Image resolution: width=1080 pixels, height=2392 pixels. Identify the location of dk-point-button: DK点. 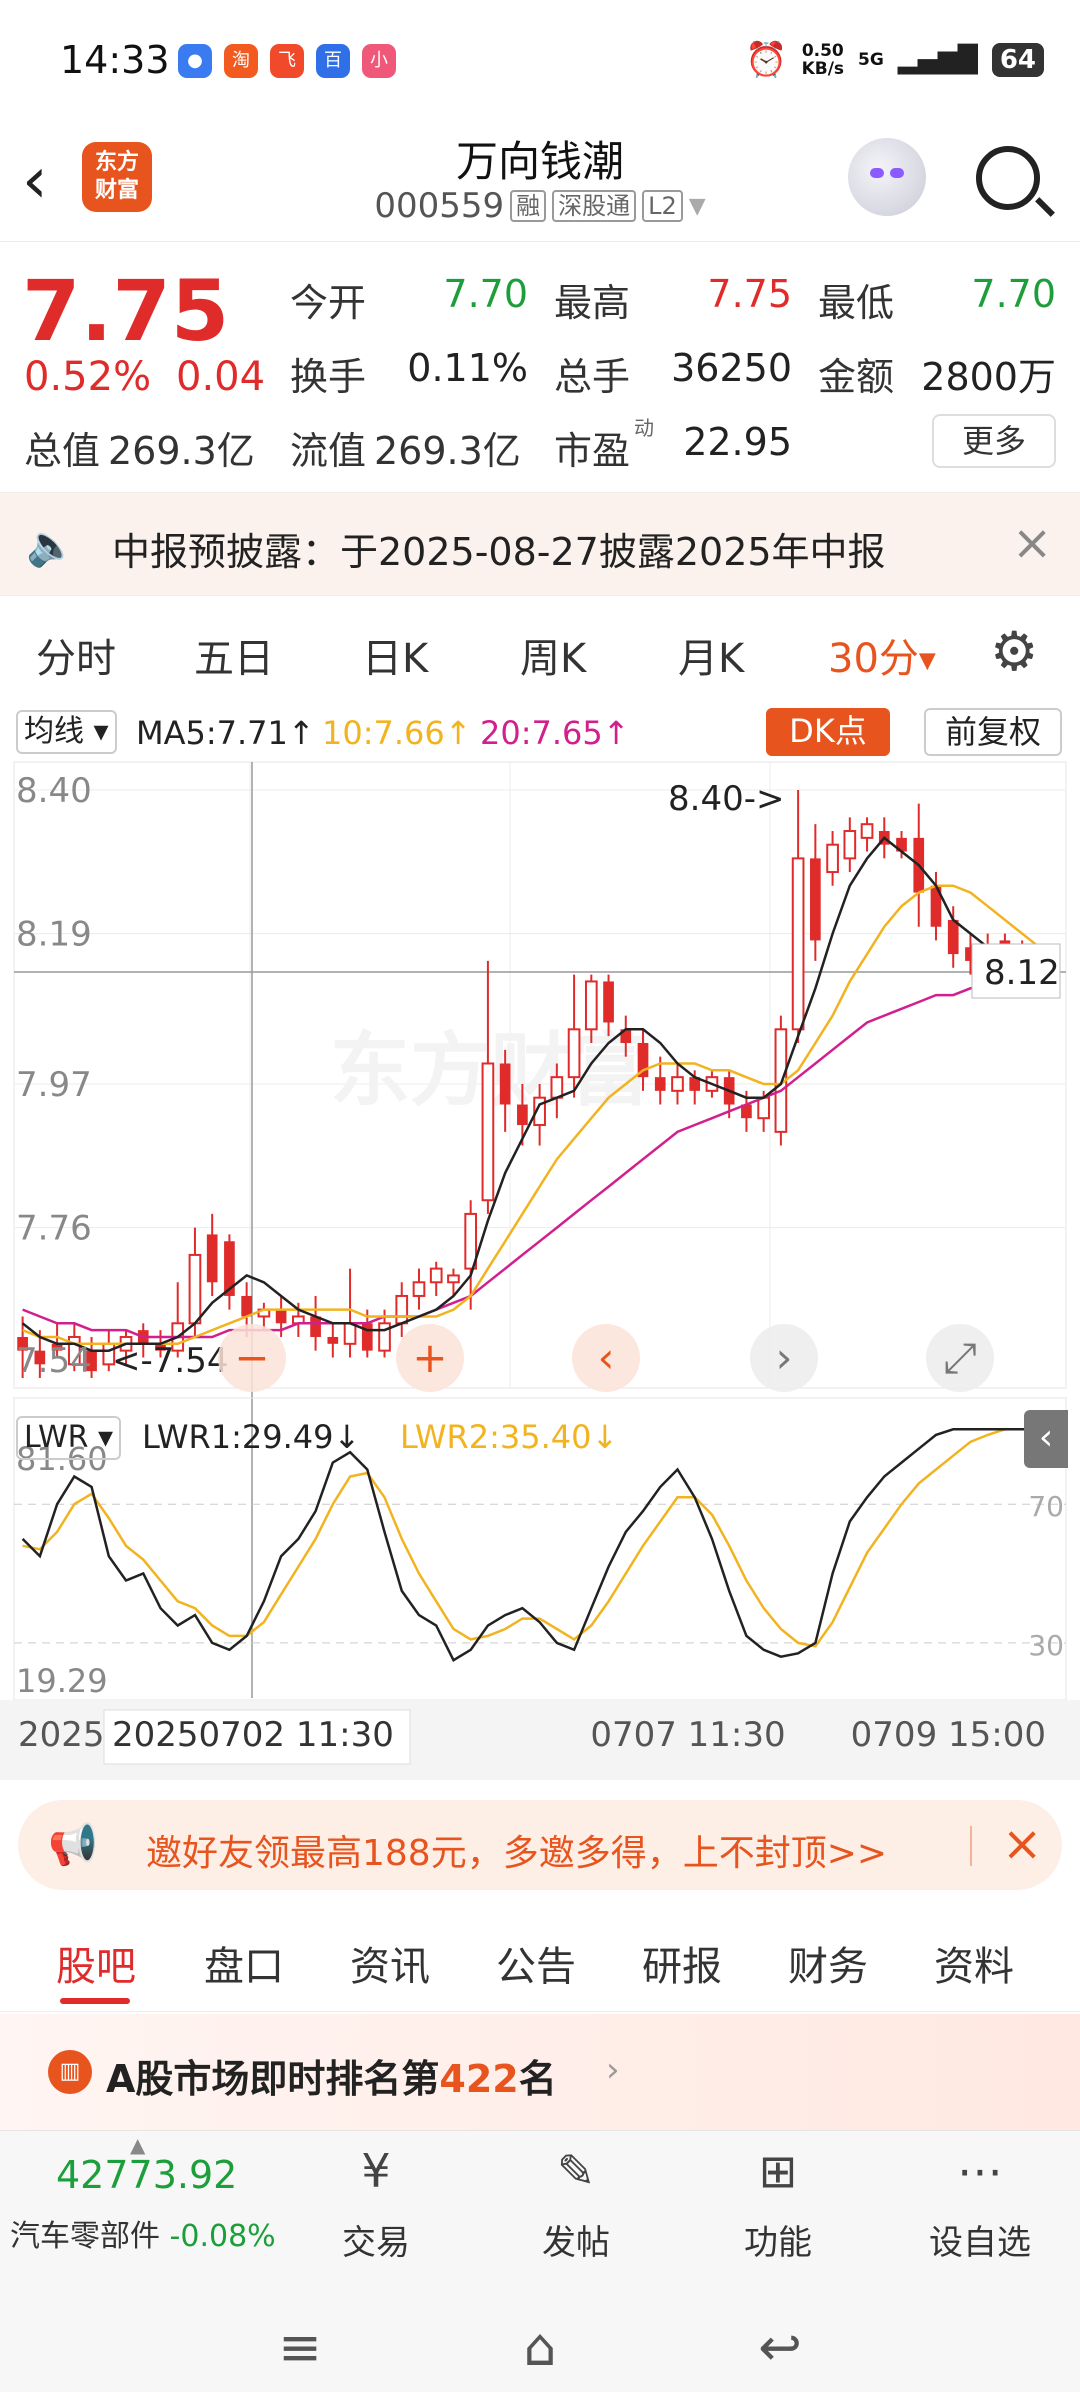
(828, 732).